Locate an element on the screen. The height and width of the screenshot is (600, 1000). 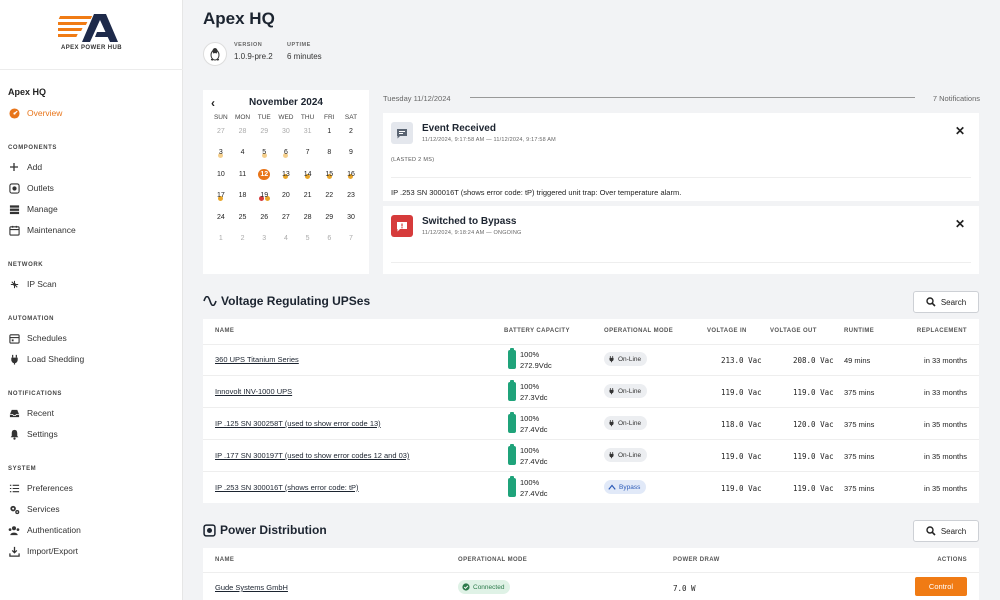
linux-icon is located at coordinates (215, 54).